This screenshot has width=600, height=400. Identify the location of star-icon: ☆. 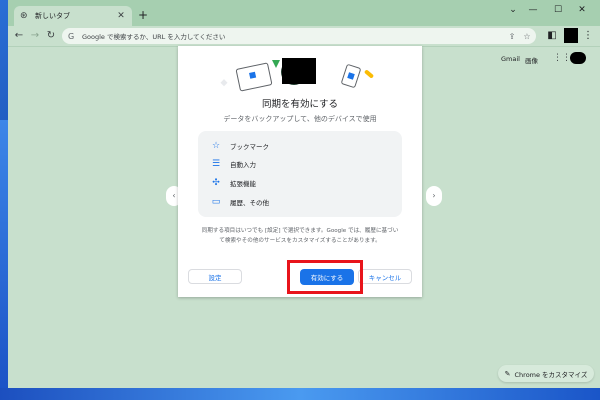
(216, 146).